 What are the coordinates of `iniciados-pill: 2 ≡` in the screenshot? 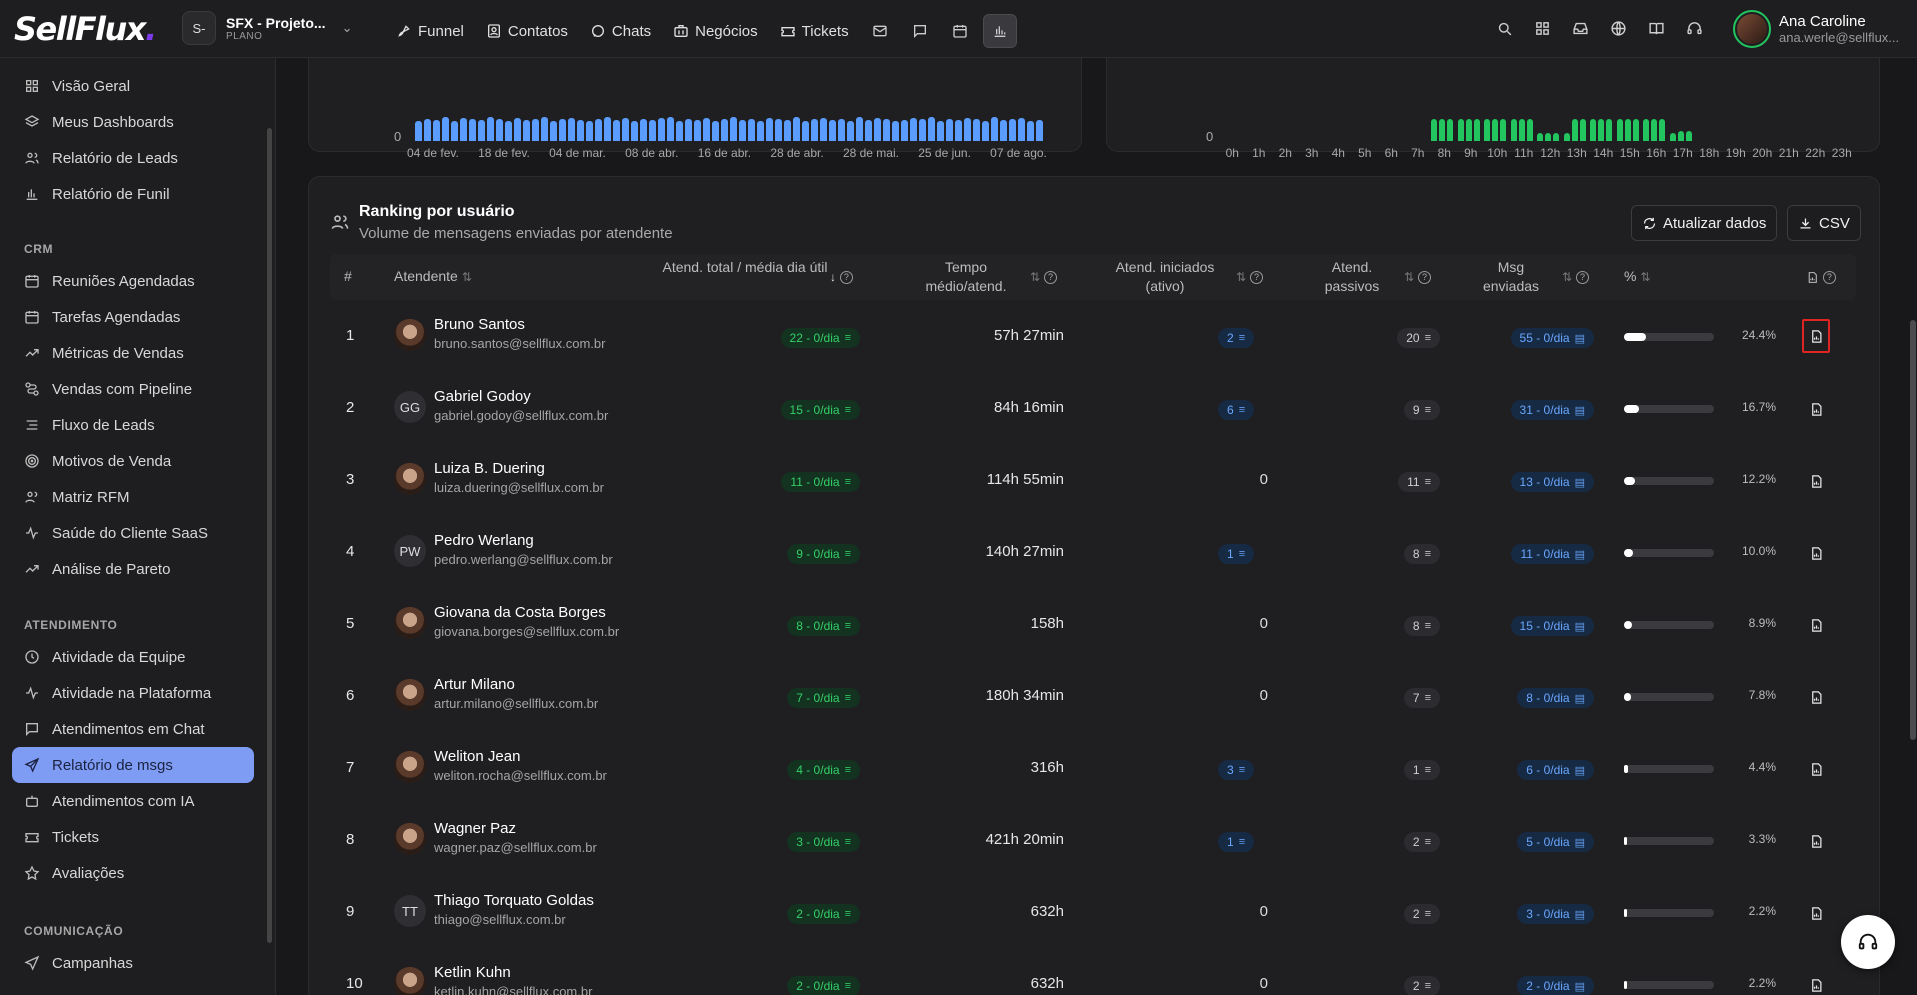 It's located at (1236, 338).